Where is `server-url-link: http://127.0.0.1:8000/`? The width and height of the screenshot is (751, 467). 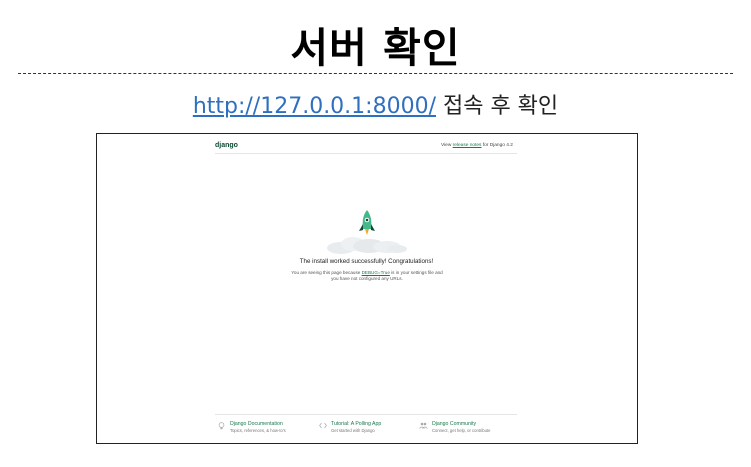 server-url-link: http://127.0.0.1:8000/ is located at coordinates (314, 106).